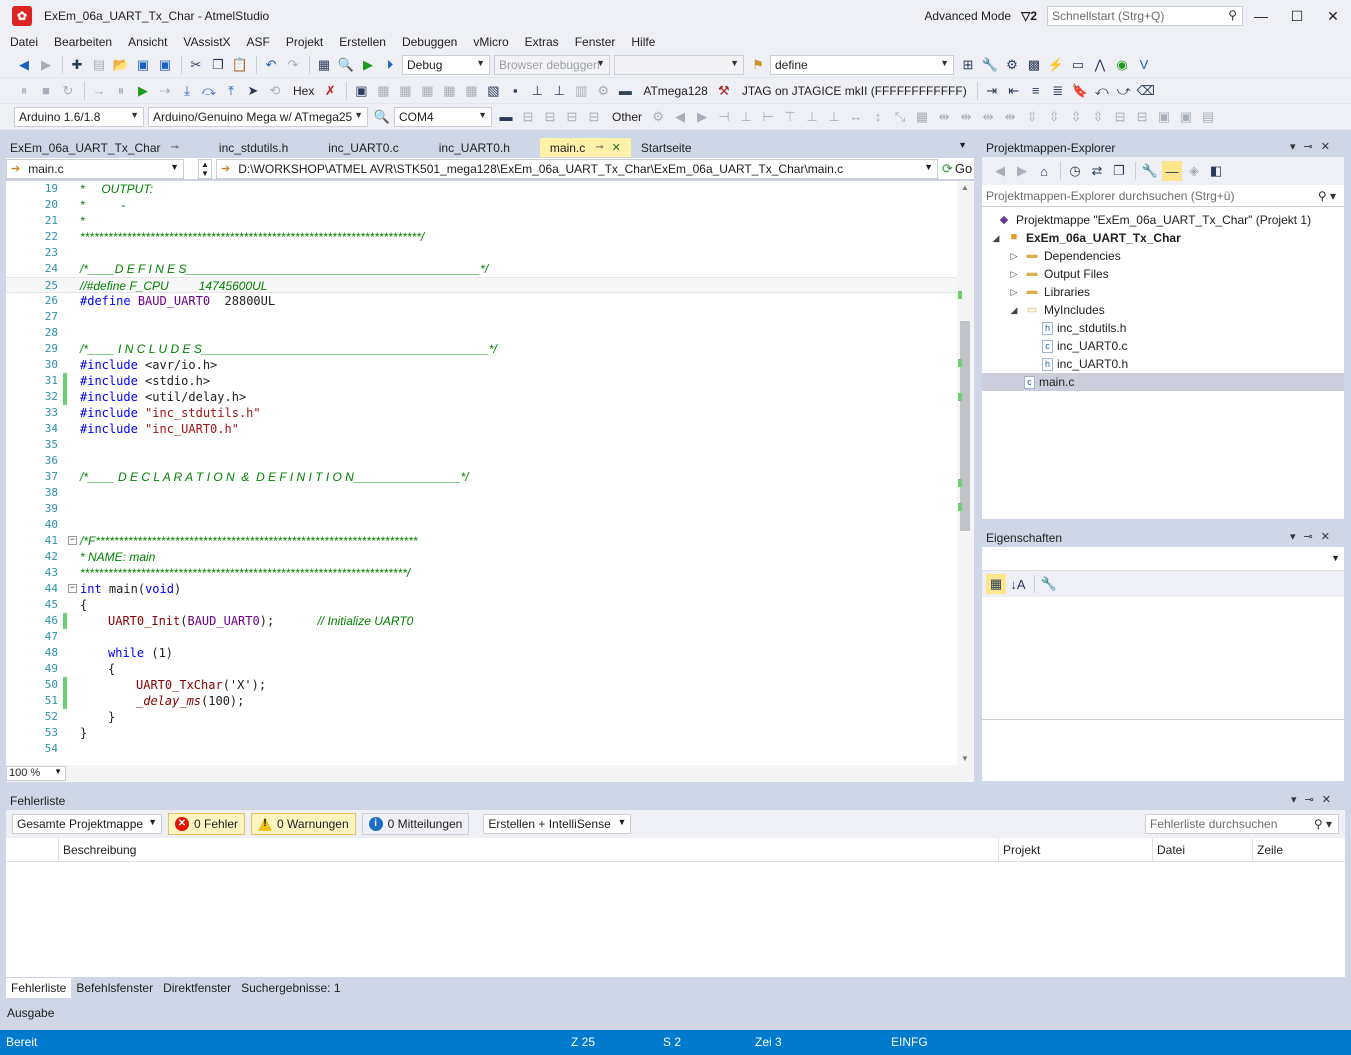  What do you see at coordinates (72, 540) in the screenshot?
I see `collapse-toggle-icon: −` at bounding box center [72, 540].